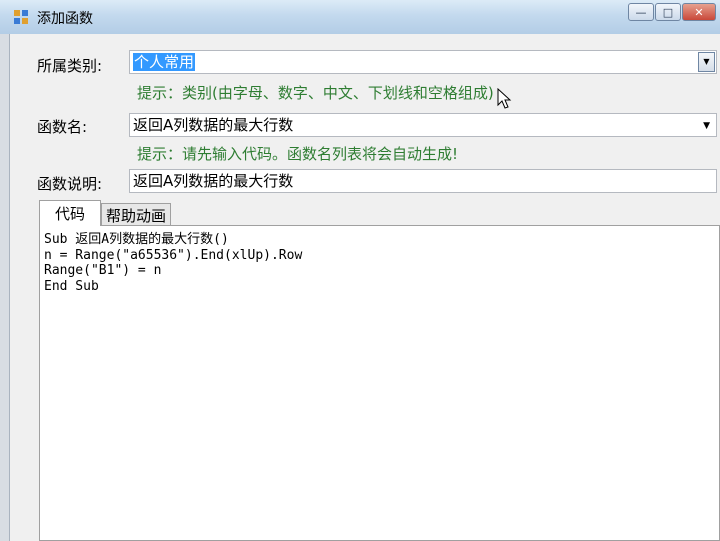  Describe the element at coordinates (173, 255) in the screenshot. I see `code-line: n = Range("a65536").End(xlUp).Row` at that location.